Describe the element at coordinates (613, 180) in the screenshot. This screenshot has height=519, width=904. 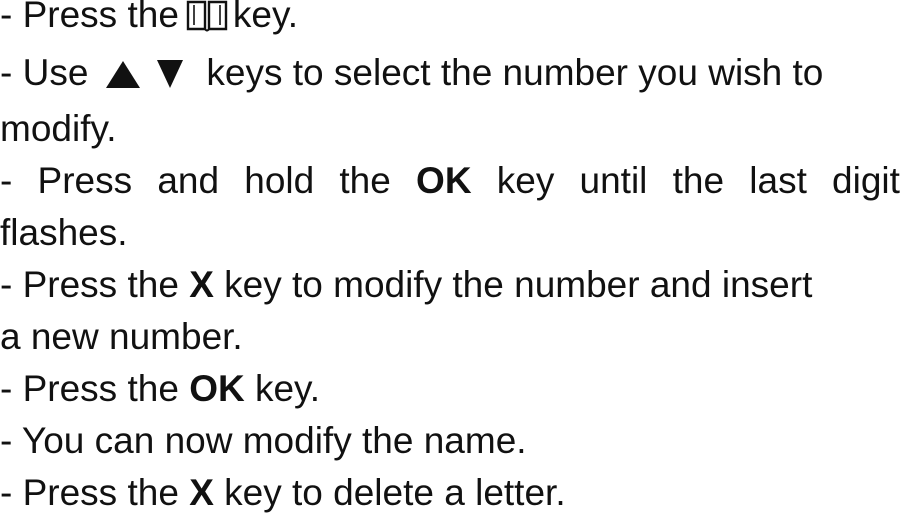
I see `word: until` at that location.